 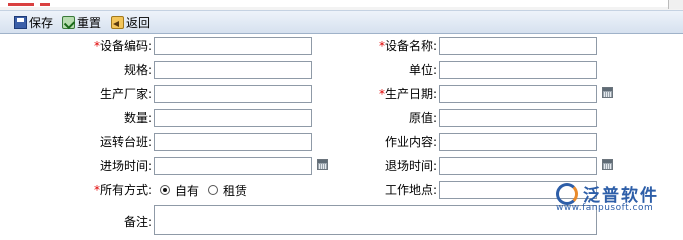 I want to click on exit-time-label: 退场时间:, so click(x=410, y=166).